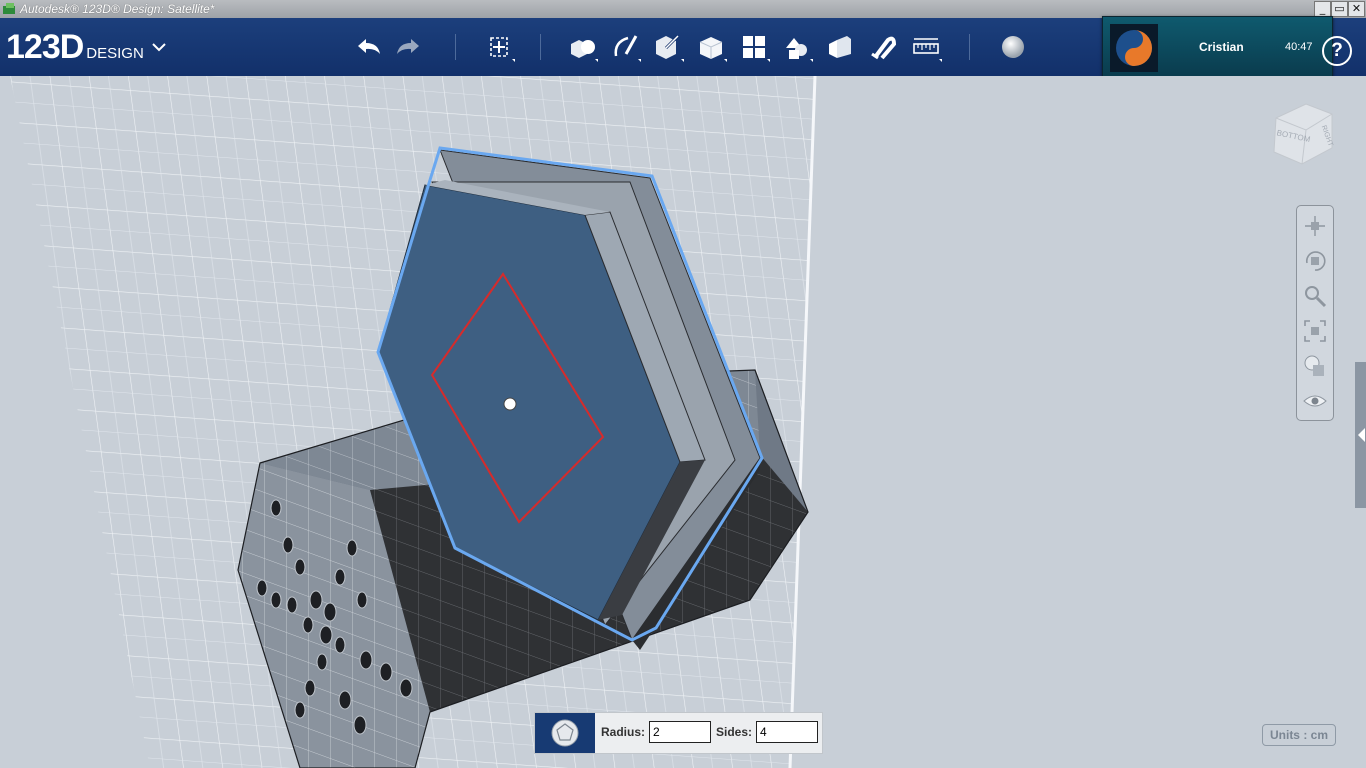 The height and width of the screenshot is (768, 1366). Describe the element at coordinates (159, 47) in the screenshot. I see `chevron-down-icon` at that location.